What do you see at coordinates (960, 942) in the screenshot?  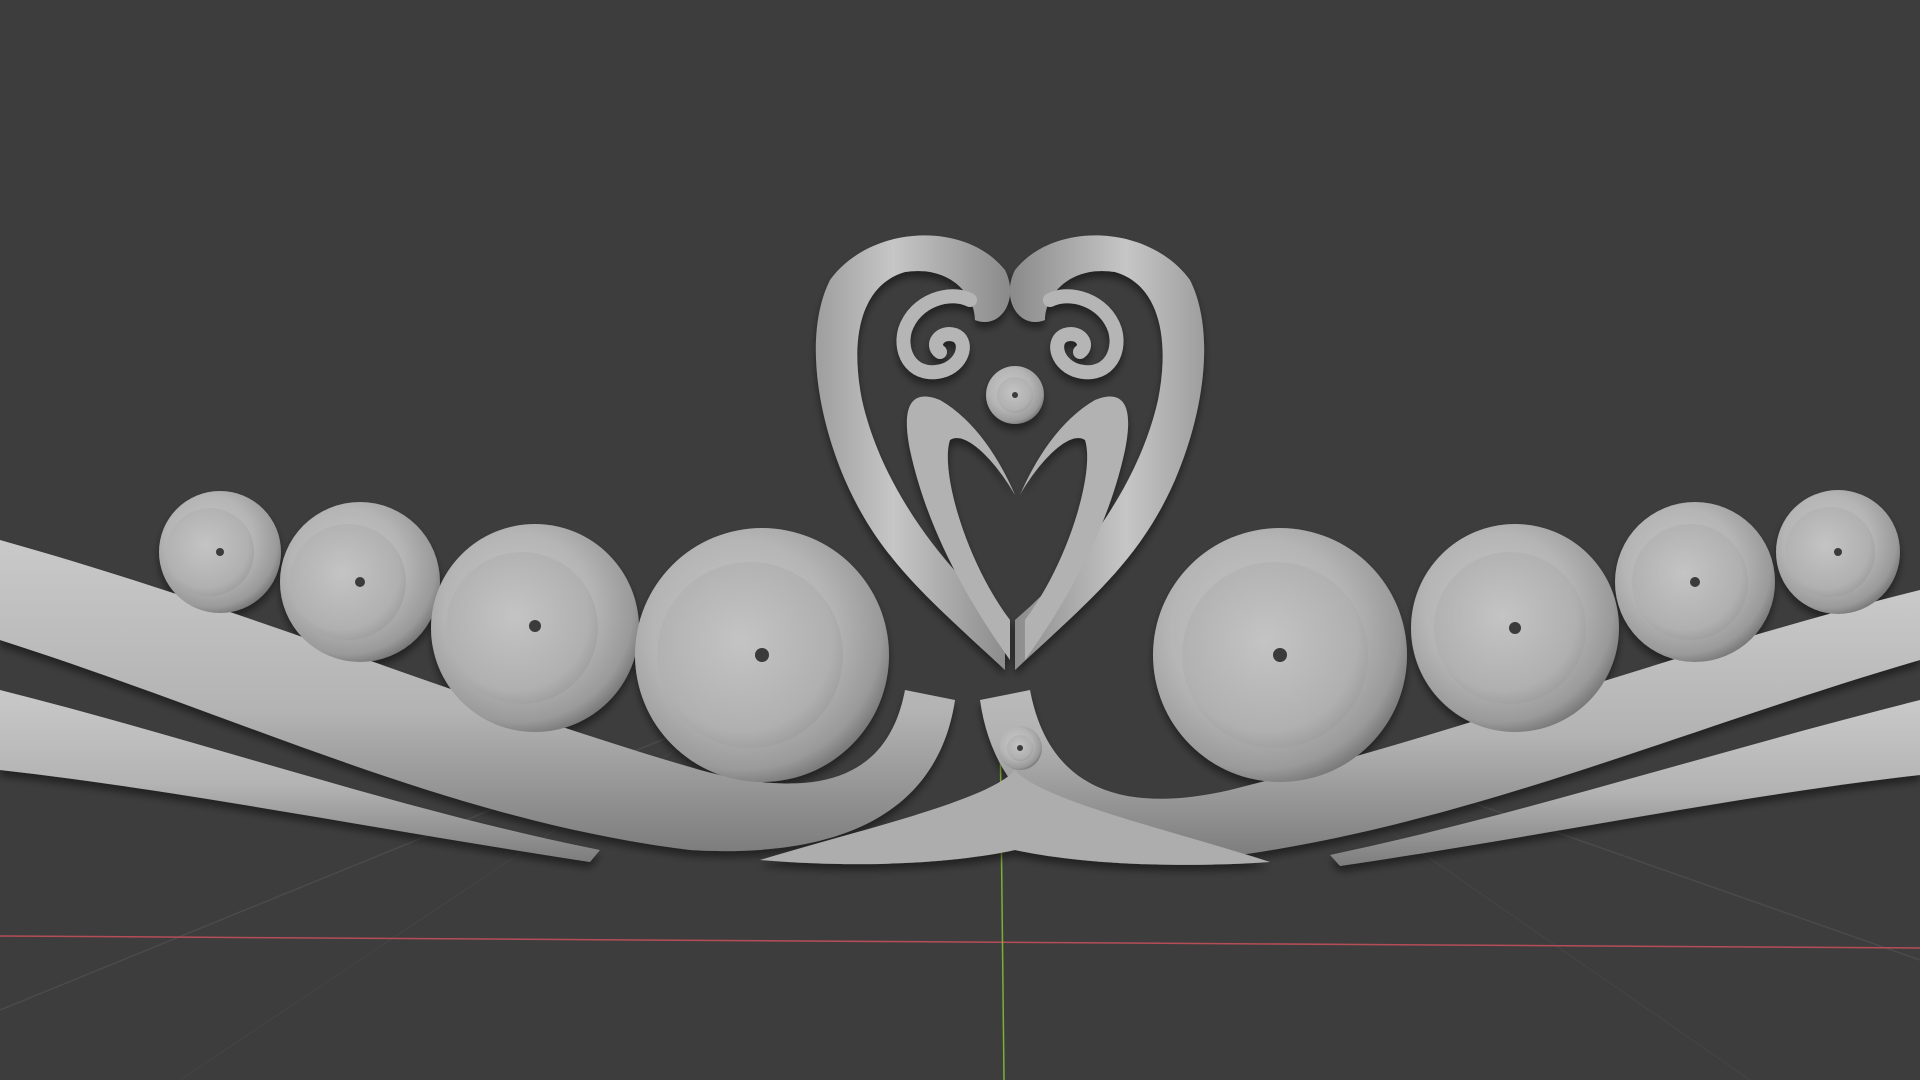 I see `x-axis-line` at bounding box center [960, 942].